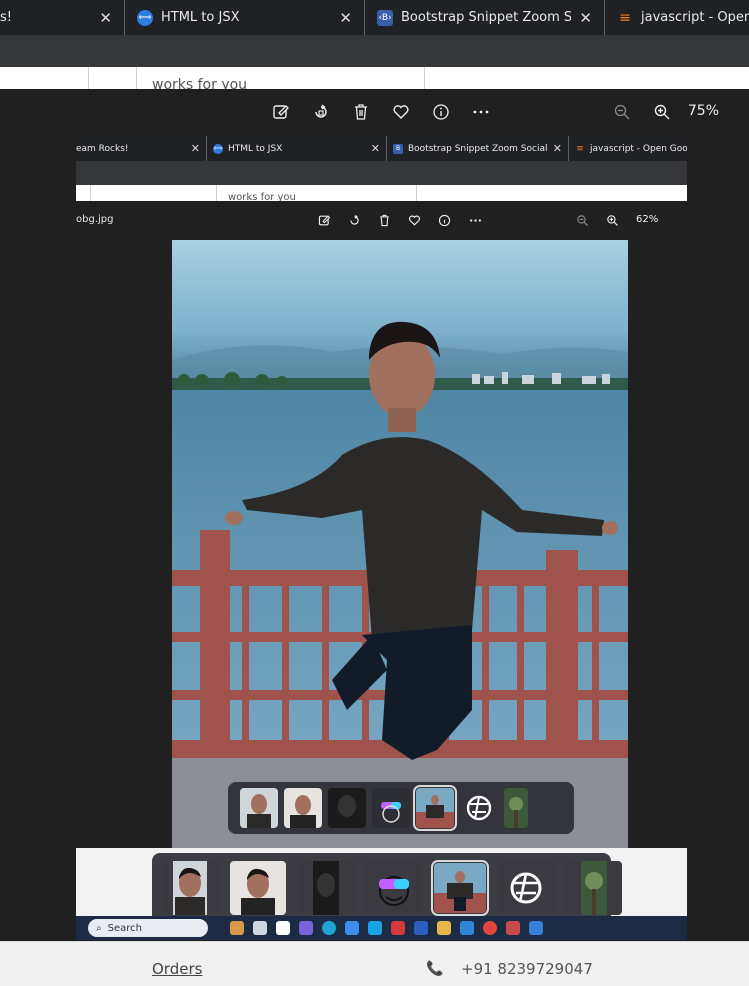 The image size is (749, 986). Describe the element at coordinates (283, 928) in the screenshot. I see `file-icon` at that location.